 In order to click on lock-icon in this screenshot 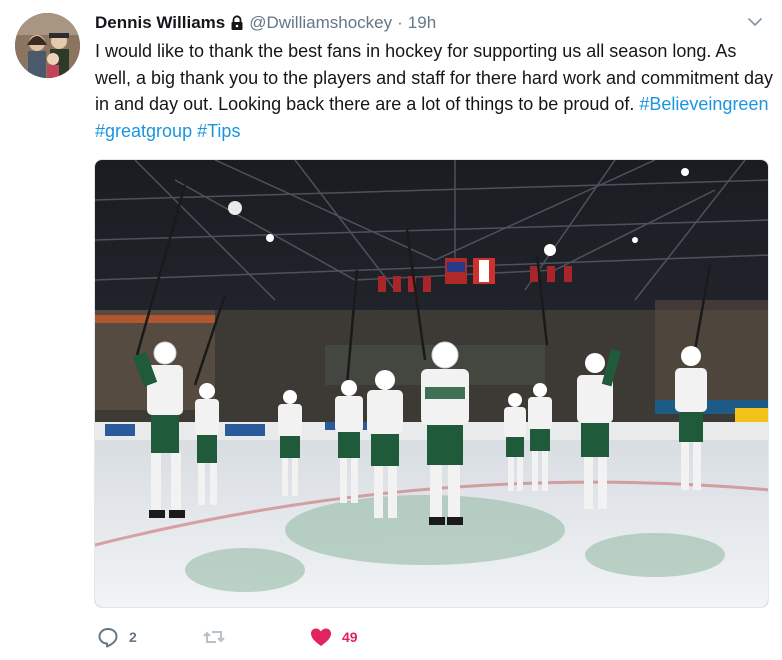, I will do `click(237, 22)`.